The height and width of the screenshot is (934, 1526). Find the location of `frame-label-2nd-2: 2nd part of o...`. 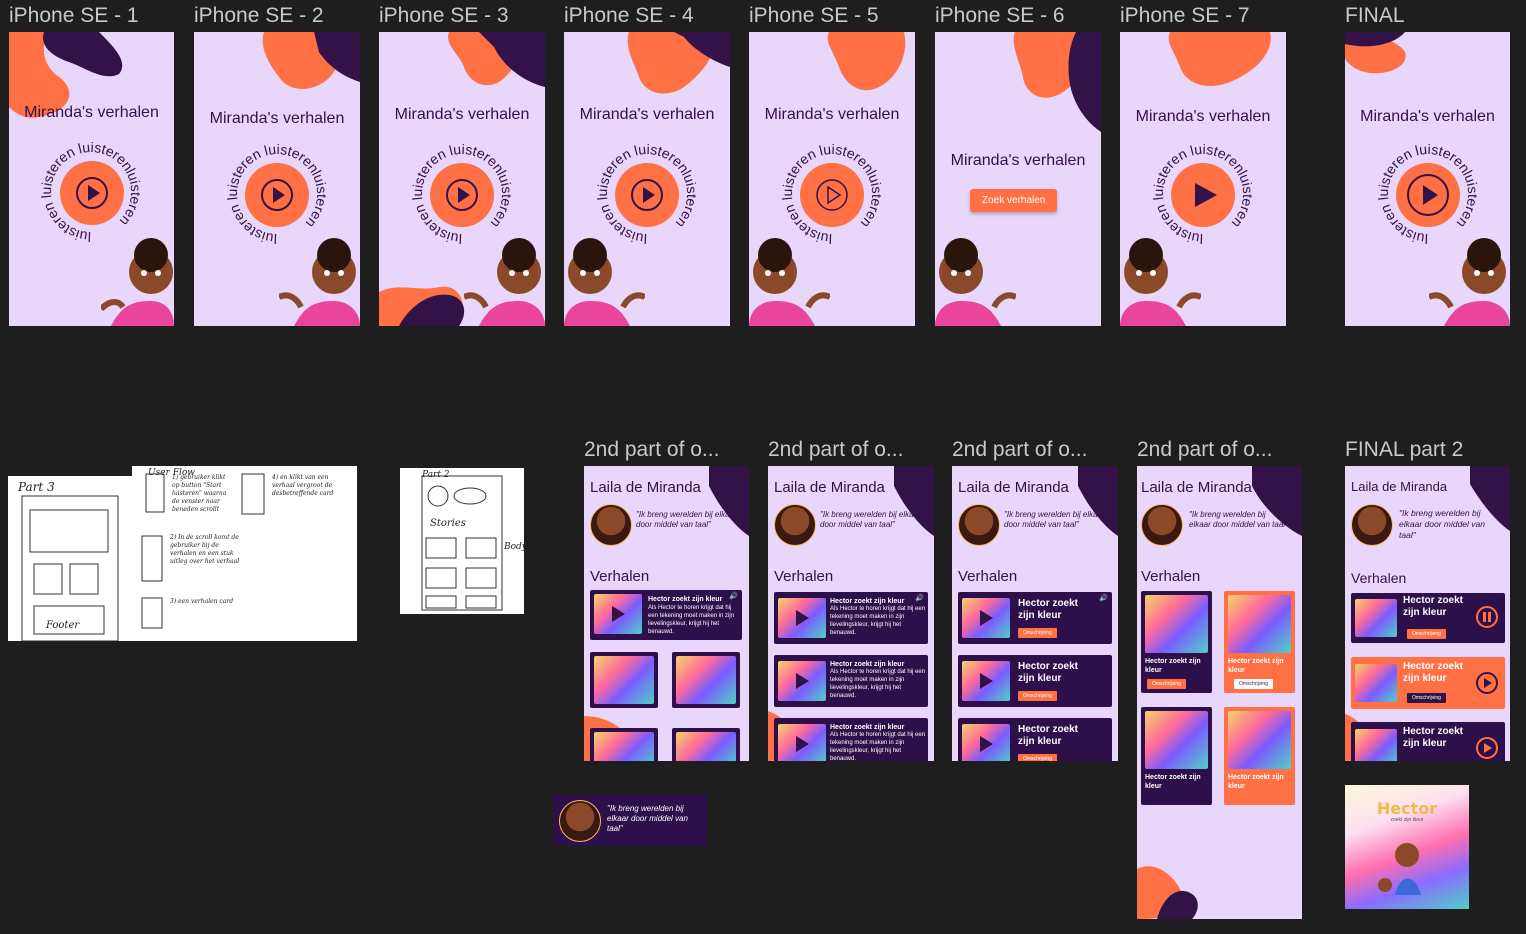

frame-label-2nd-2: 2nd part of o... is located at coordinates (848, 450).